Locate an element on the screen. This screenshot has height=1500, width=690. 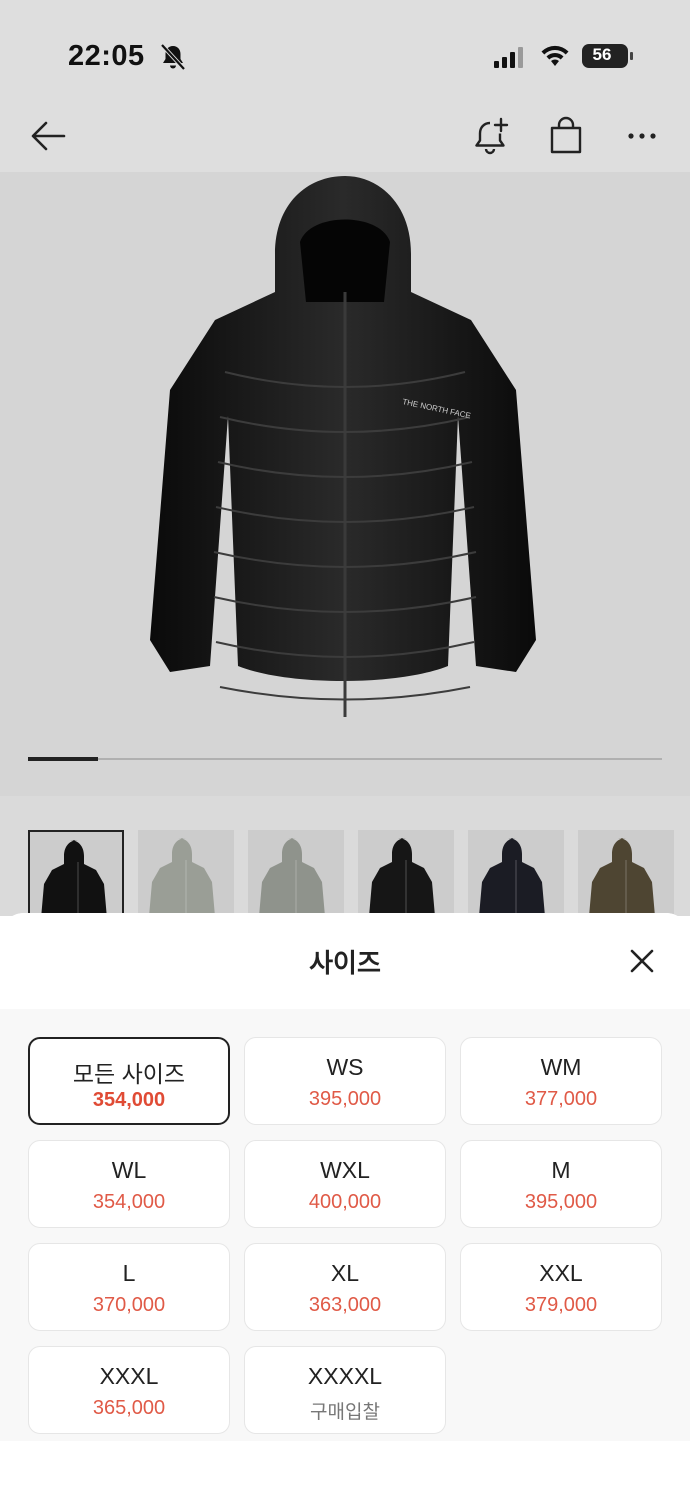
battery-indicator: 56 is located at coordinates (607, 56).